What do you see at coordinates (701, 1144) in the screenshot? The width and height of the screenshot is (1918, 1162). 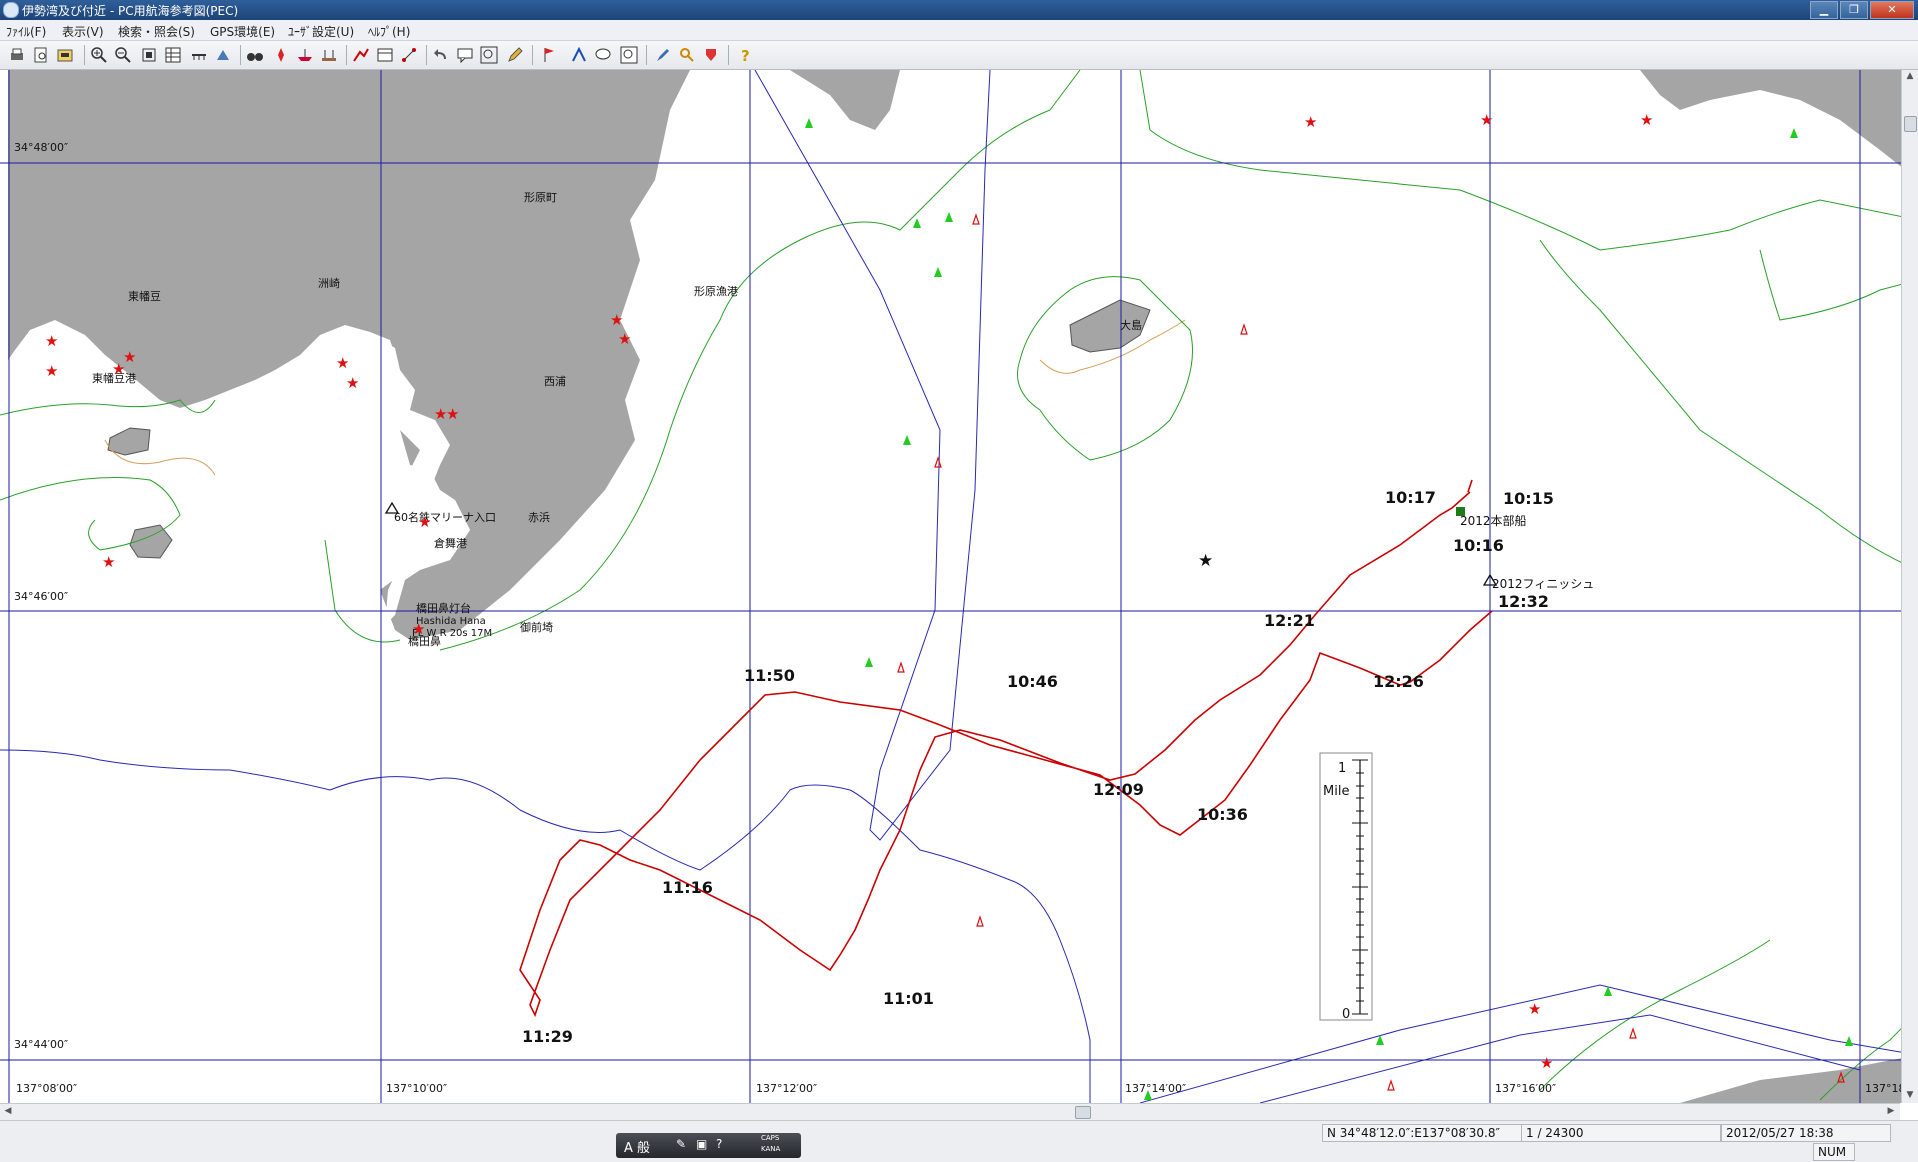 I see `ime-dictionary-icon: ▣` at bounding box center [701, 1144].